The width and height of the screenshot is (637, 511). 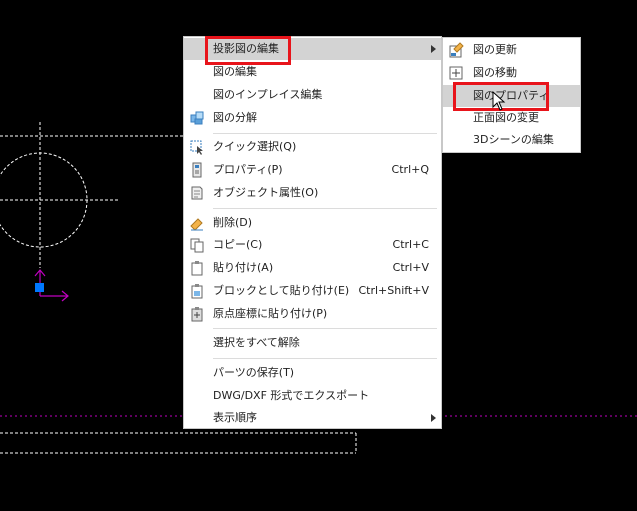 What do you see at coordinates (235, 71) in the screenshot?
I see `menu-item-label: 図の編集` at bounding box center [235, 71].